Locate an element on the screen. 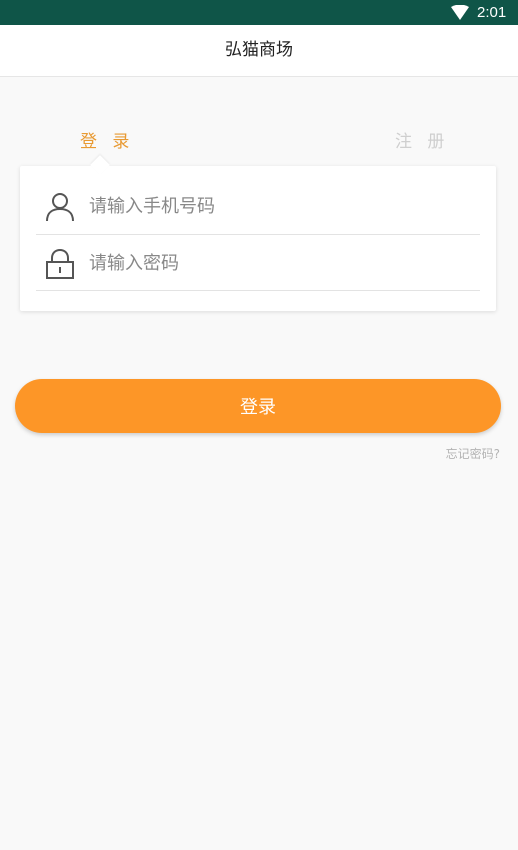 This screenshot has height=850, width=518. tab-login: 登 录 is located at coordinates (107, 142).